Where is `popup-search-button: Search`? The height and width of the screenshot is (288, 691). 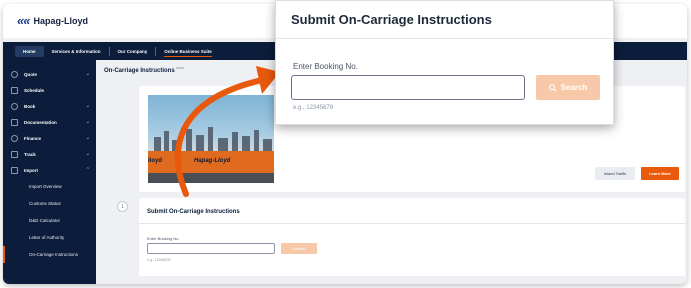 popup-search-button: Search is located at coordinates (568, 87).